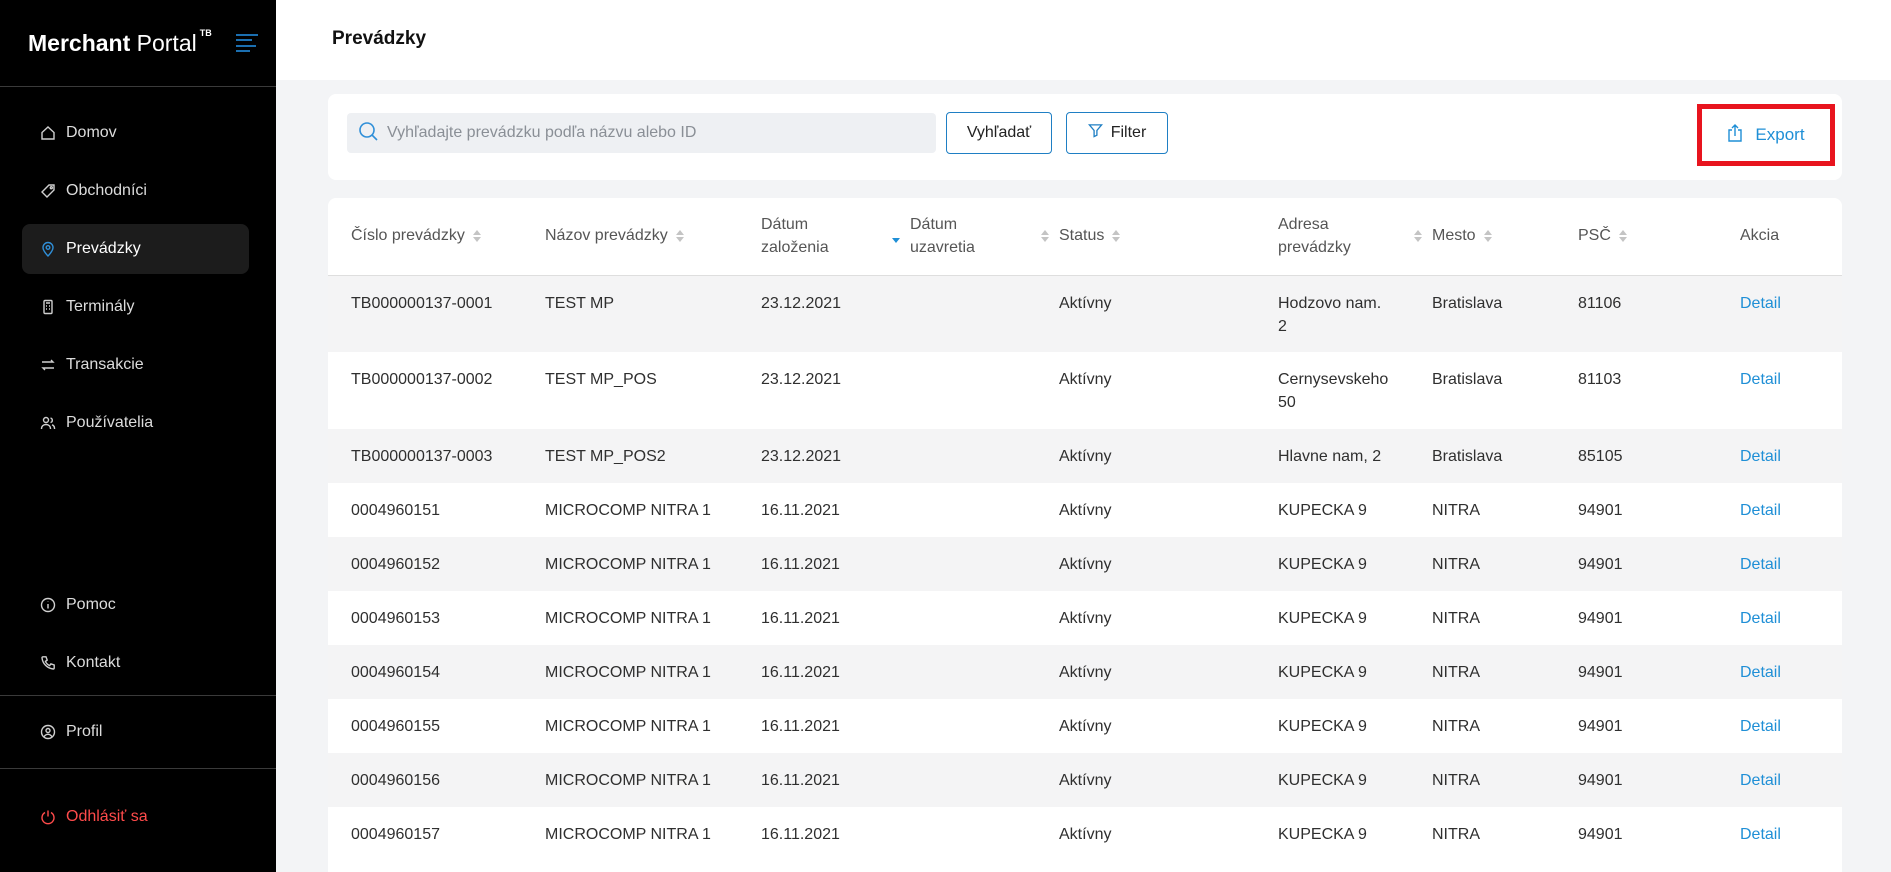 The height and width of the screenshot is (872, 1891). What do you see at coordinates (1168, 237) in the screenshot?
I see `col-header-status: Status` at bounding box center [1168, 237].